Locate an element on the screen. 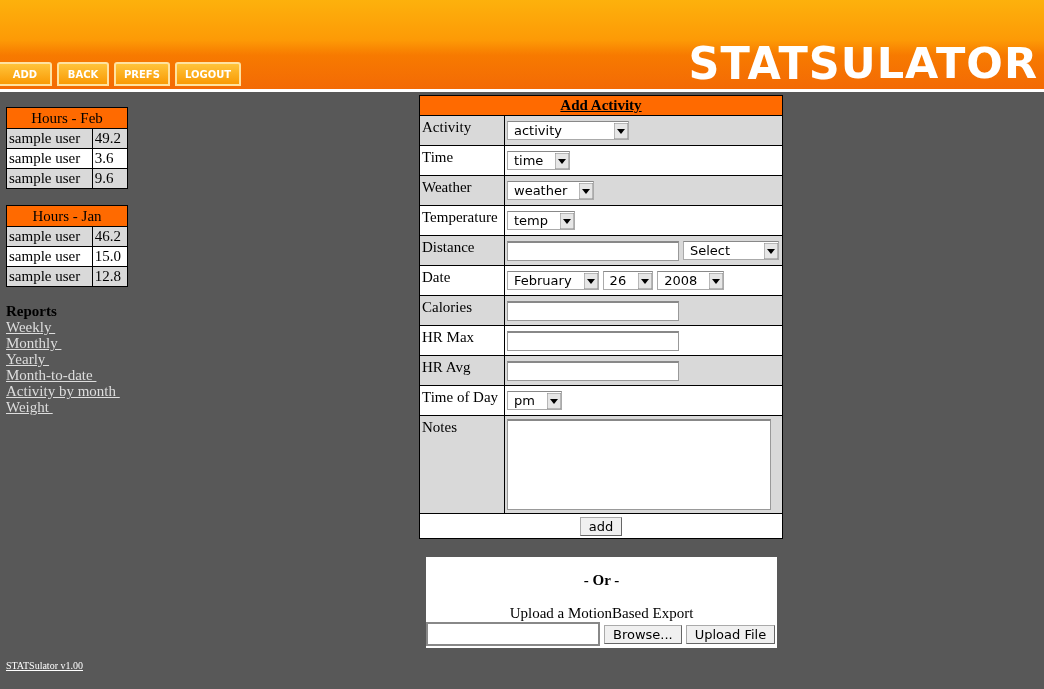 This screenshot has height=689, width=1044. report-link: Weight is located at coordinates (29, 407).